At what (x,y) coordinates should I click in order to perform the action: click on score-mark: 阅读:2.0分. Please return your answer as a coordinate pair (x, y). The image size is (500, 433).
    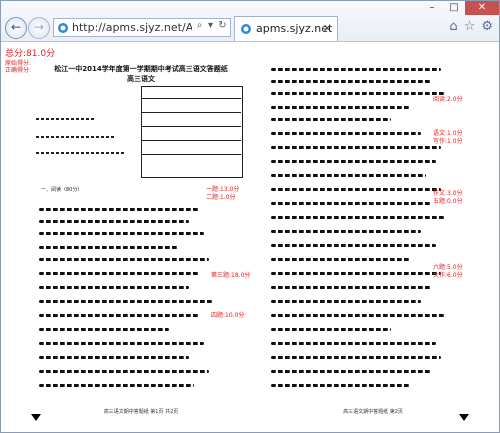
    Looking at the image, I should click on (448, 99).